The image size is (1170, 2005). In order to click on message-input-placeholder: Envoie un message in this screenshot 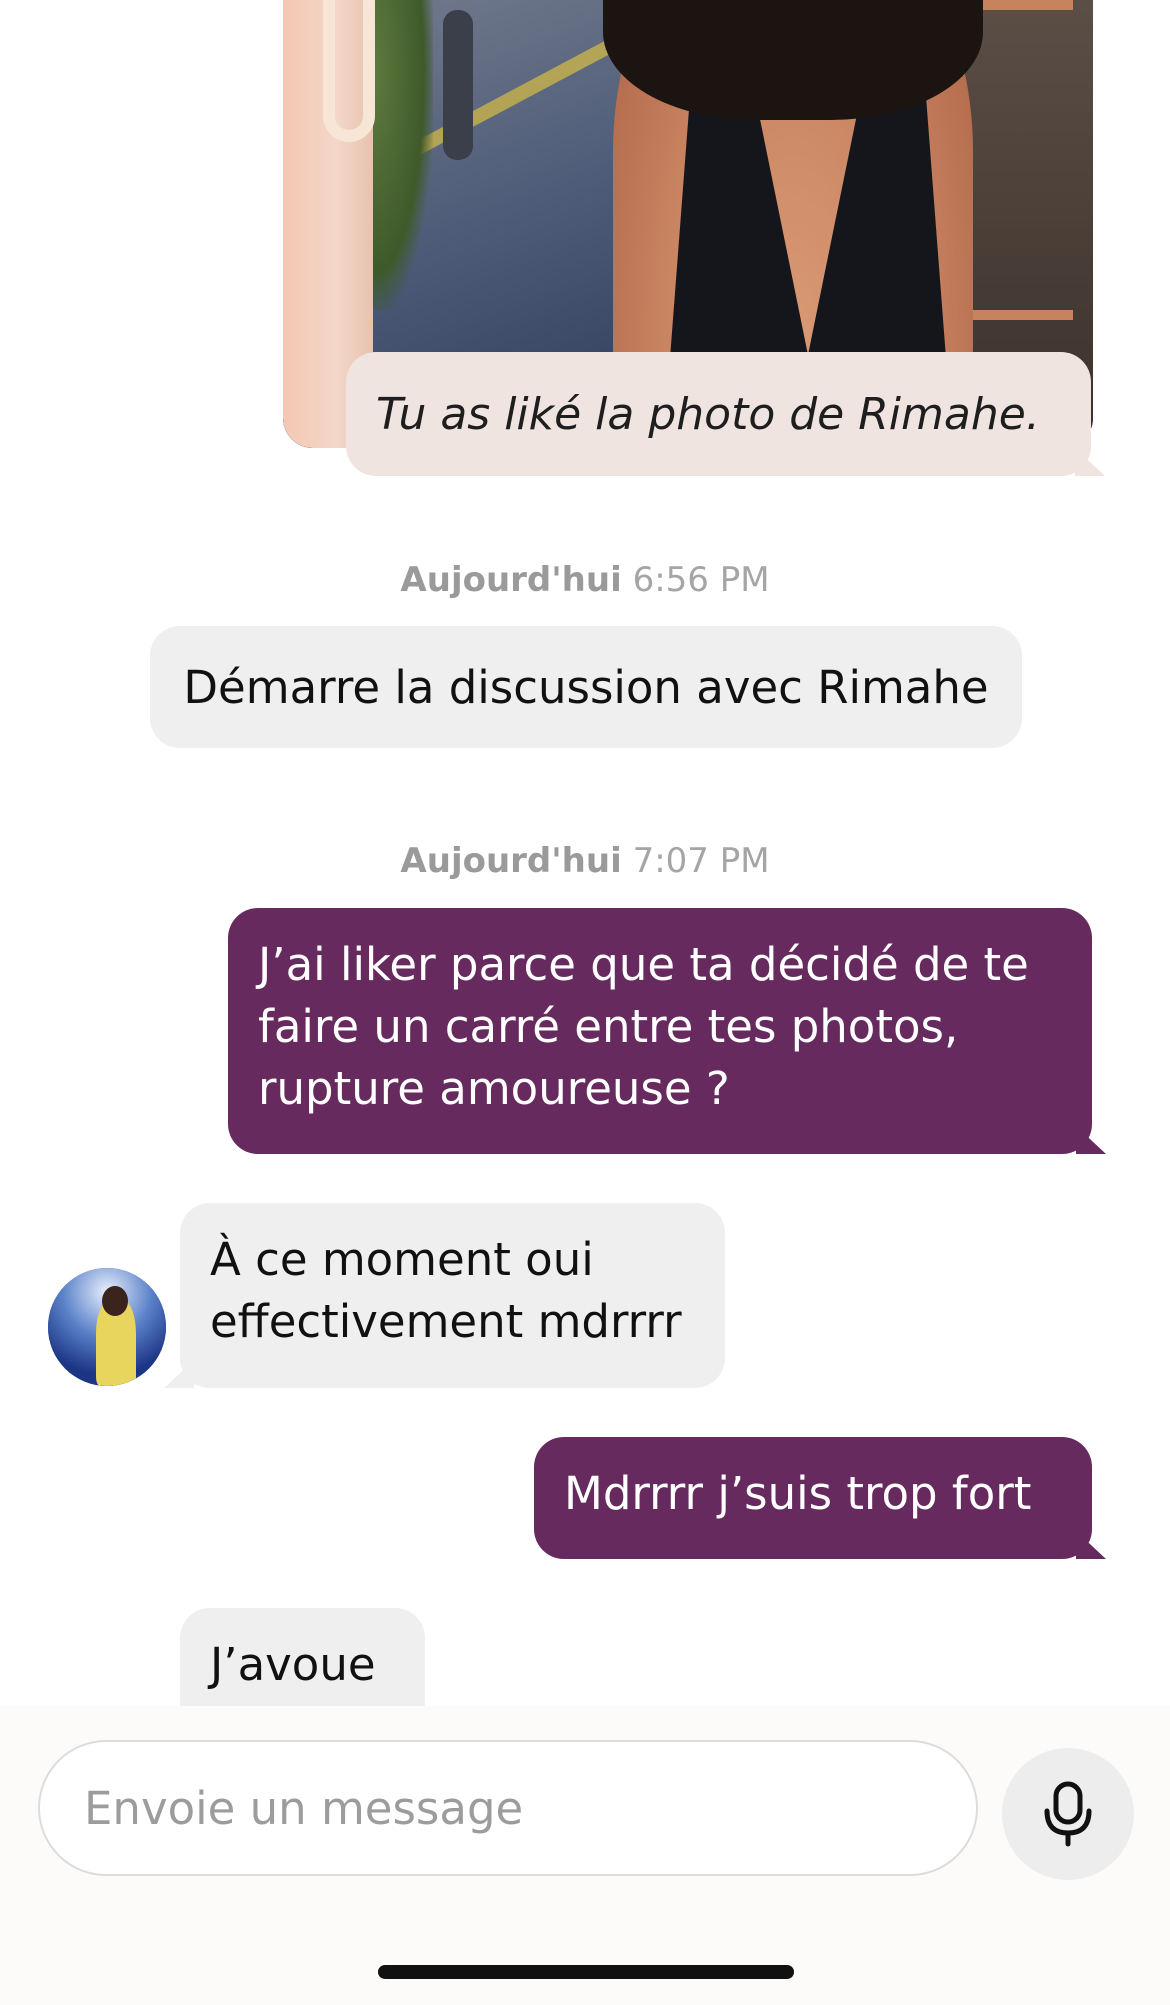, I will do `click(304, 1808)`.